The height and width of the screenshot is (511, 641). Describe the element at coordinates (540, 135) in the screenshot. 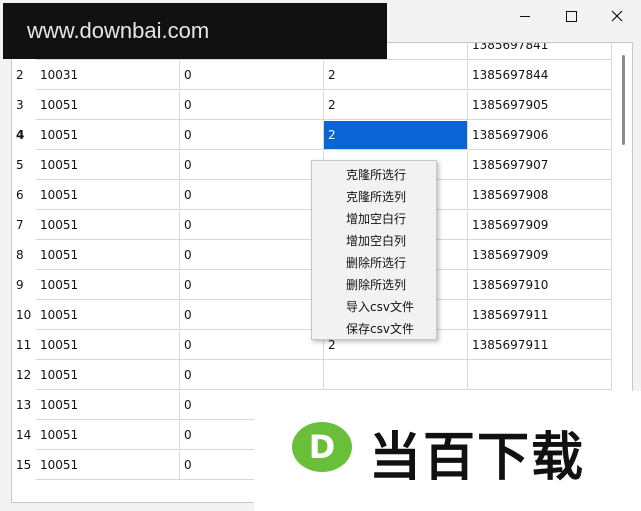

I see `table-cell: 1385697906` at that location.